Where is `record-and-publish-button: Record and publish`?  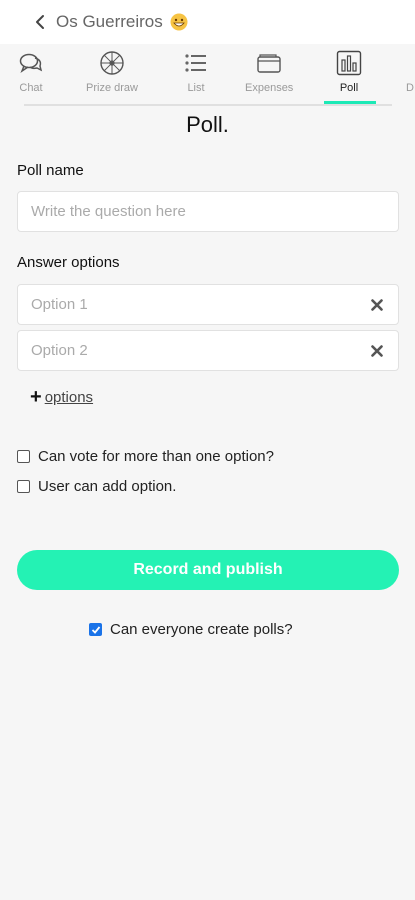 record-and-publish-button: Record and publish is located at coordinates (208, 570).